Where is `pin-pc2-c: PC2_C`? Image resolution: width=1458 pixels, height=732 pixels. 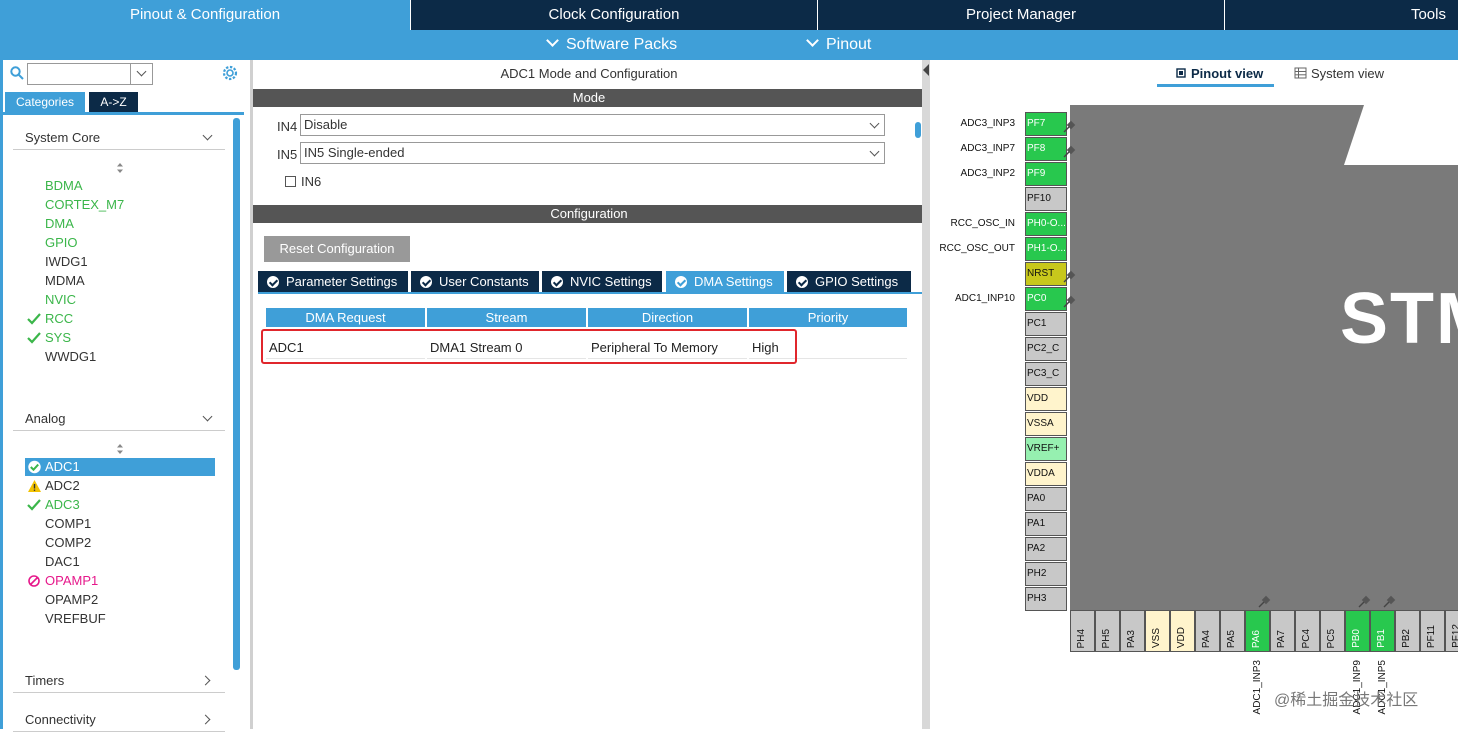
pin-pc2-c: PC2_C is located at coordinates (1046, 349).